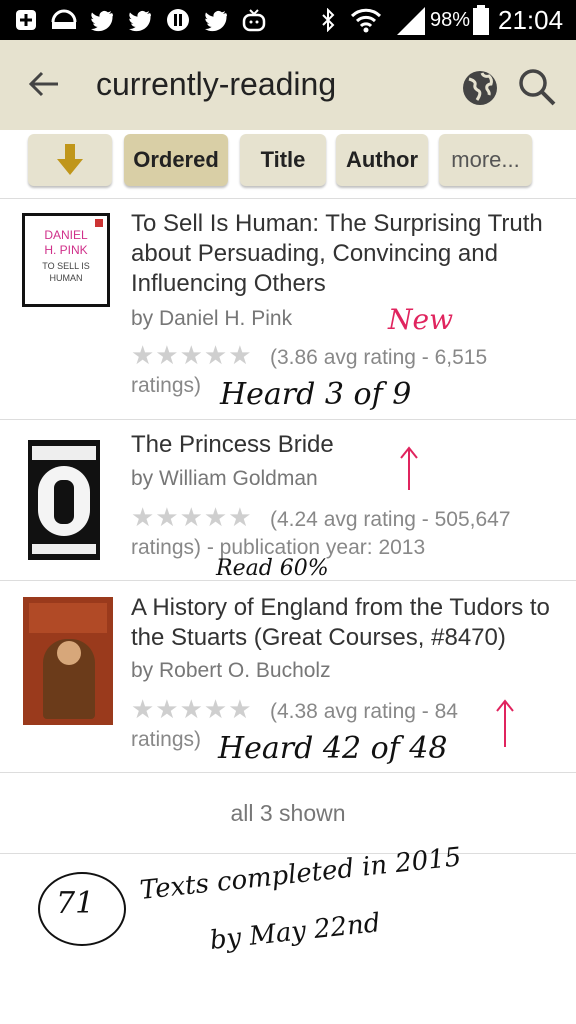 The image size is (576, 1024). What do you see at coordinates (212, 318) in the screenshot?
I see `book-author: by Daniel H. Pink` at bounding box center [212, 318].